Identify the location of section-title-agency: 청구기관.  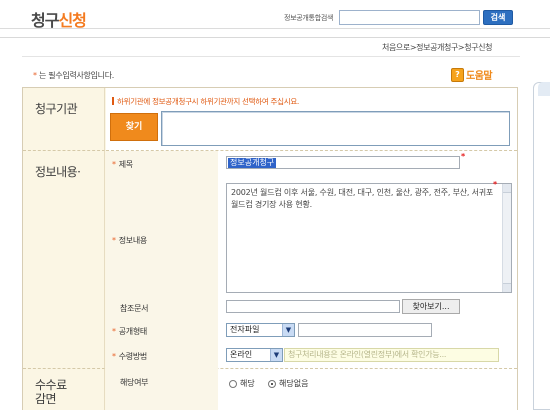
(56, 109).